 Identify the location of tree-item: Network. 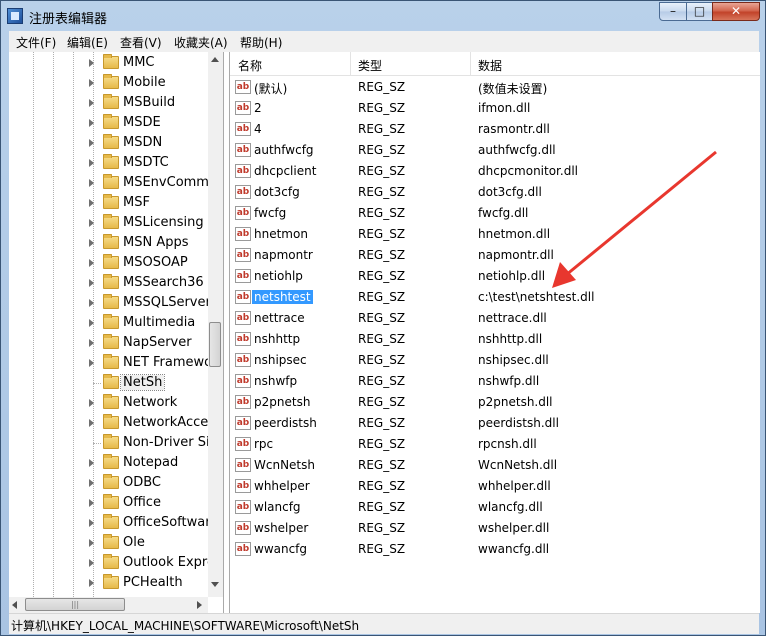
(109, 403).